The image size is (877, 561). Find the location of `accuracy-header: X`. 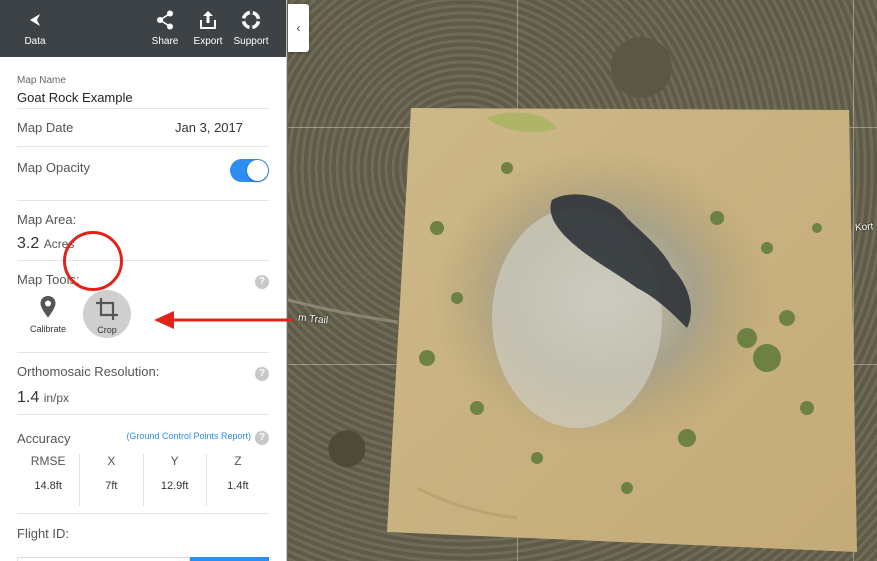

accuracy-header: X is located at coordinates (111, 461).